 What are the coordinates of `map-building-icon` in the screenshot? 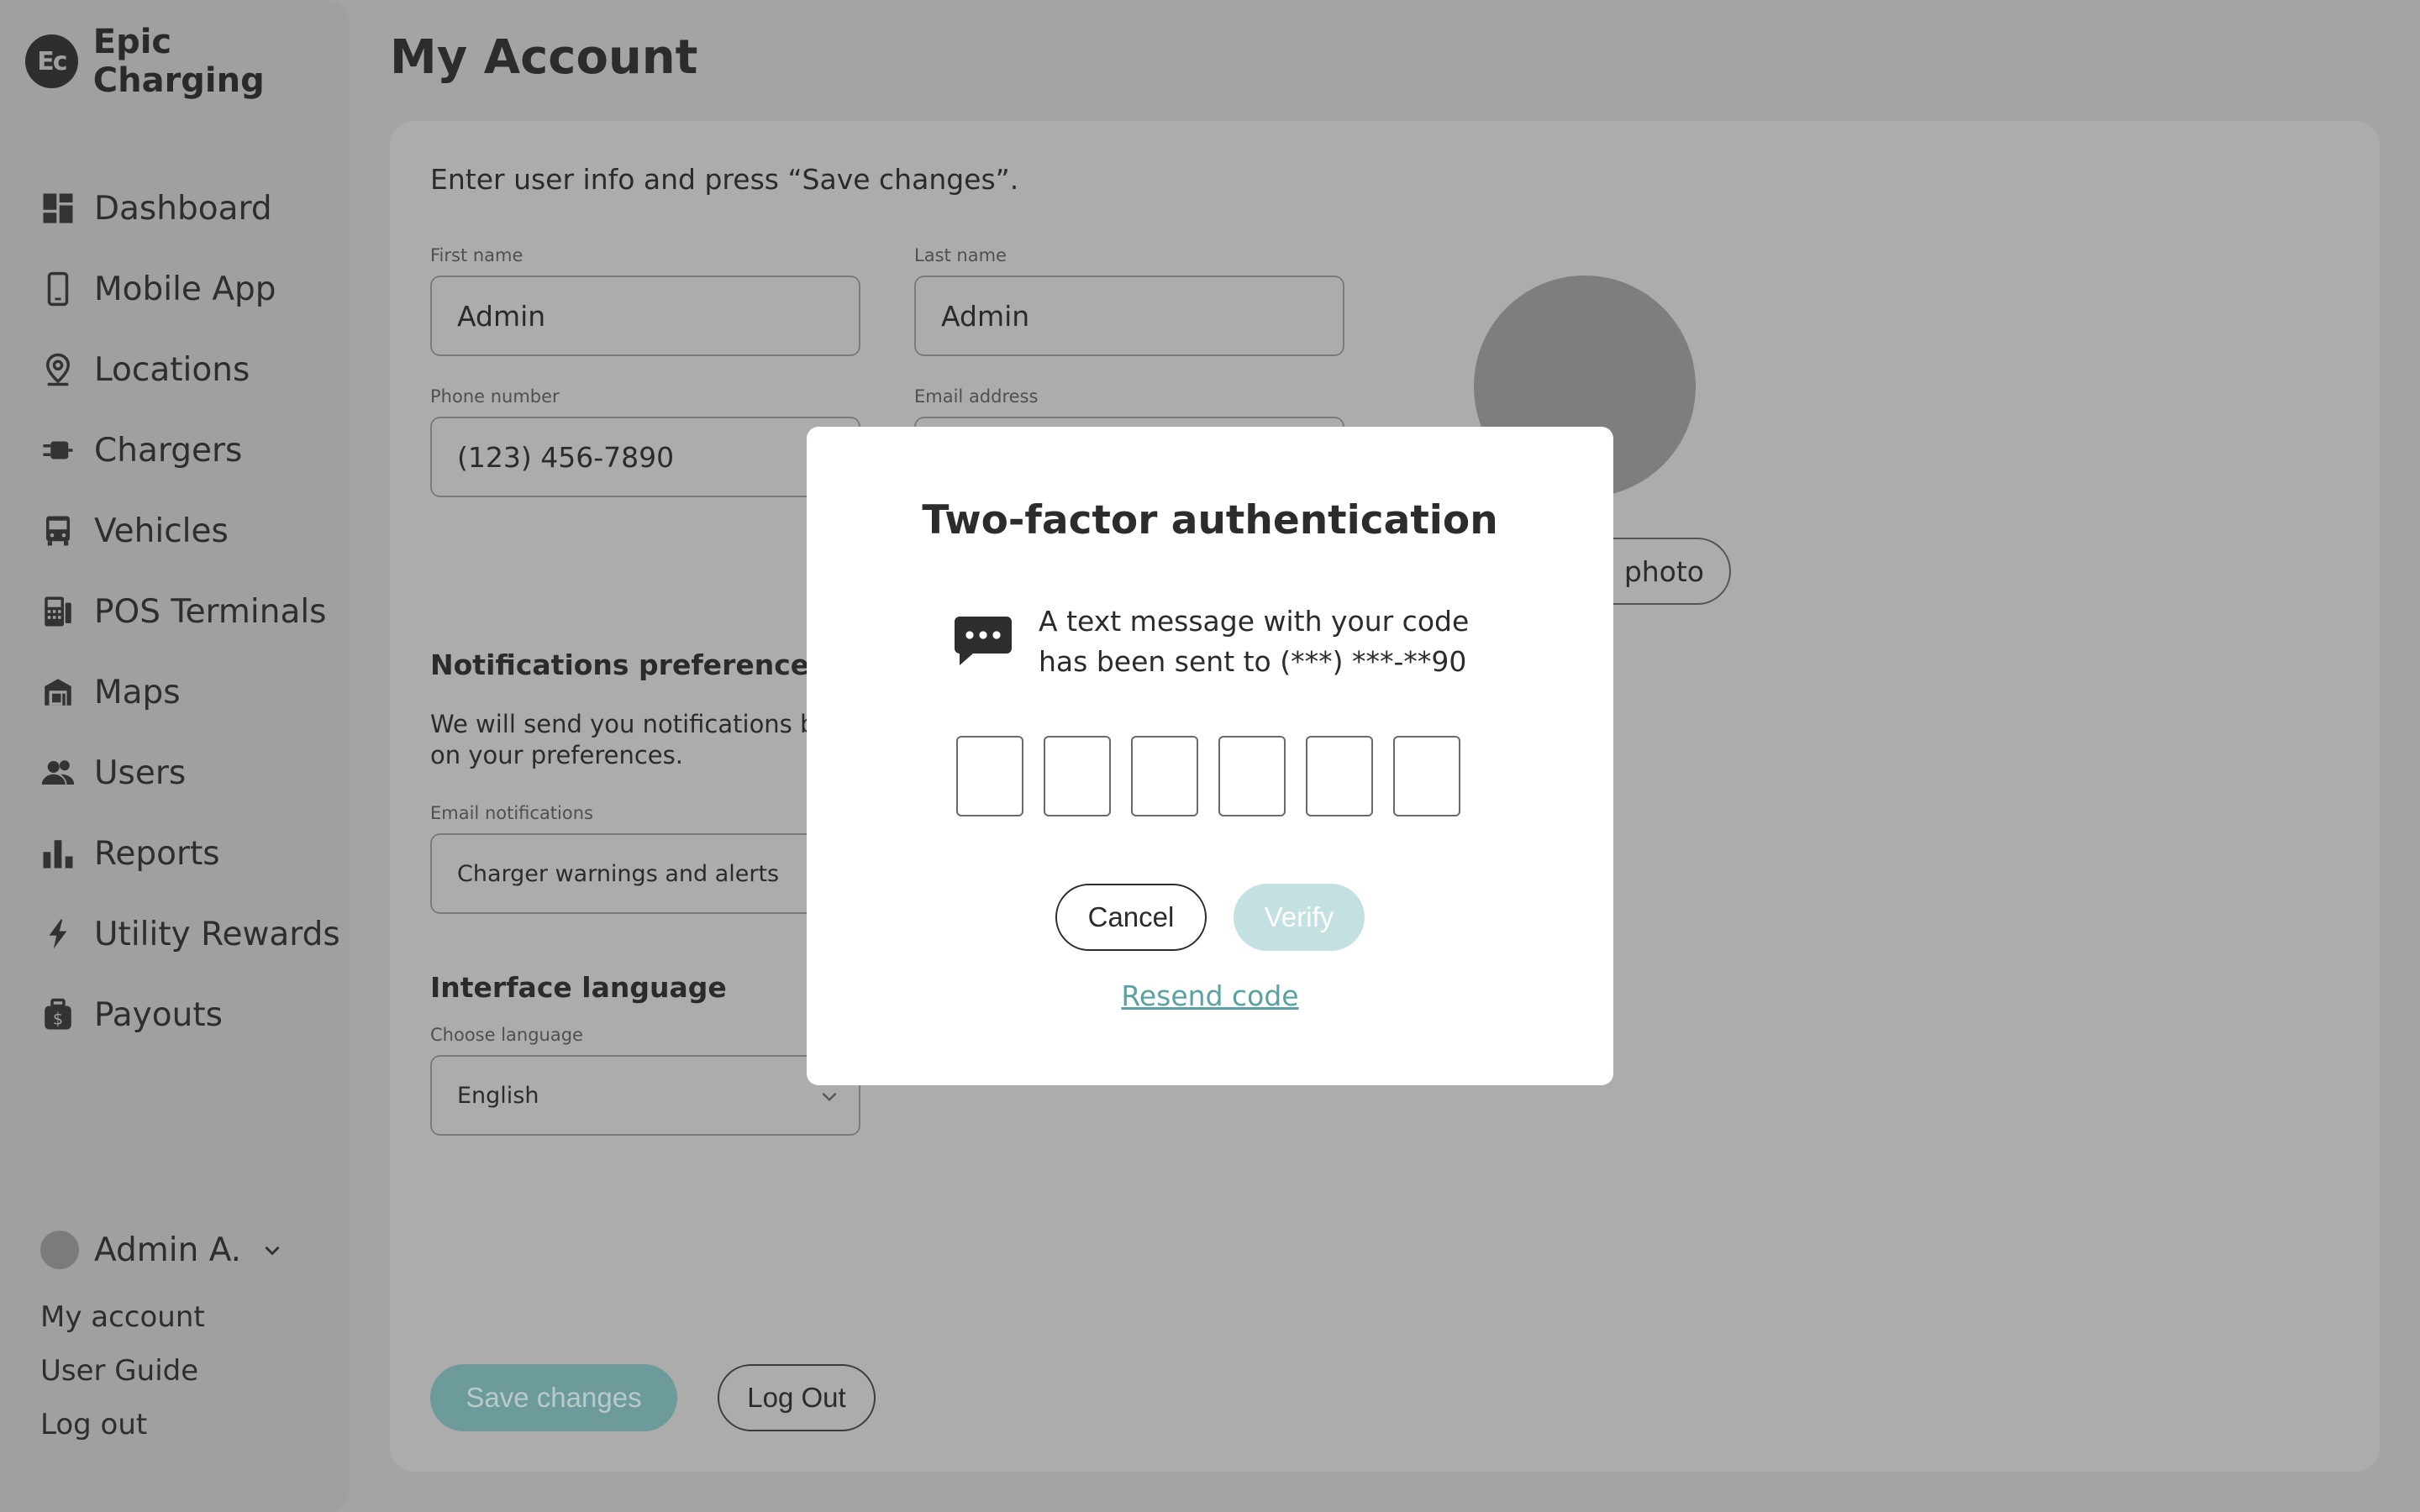 It's located at (58, 692).